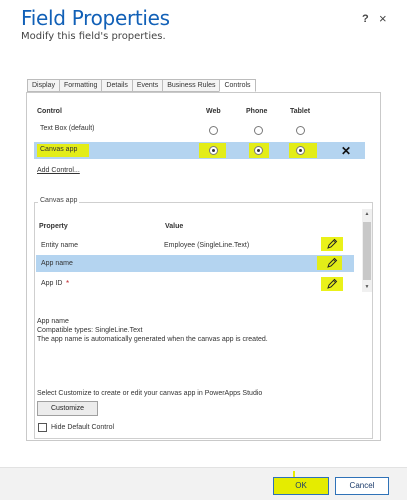  I want to click on property-row-entity-name: Entity name Employee (SingleLine.Text), so click(195, 245).